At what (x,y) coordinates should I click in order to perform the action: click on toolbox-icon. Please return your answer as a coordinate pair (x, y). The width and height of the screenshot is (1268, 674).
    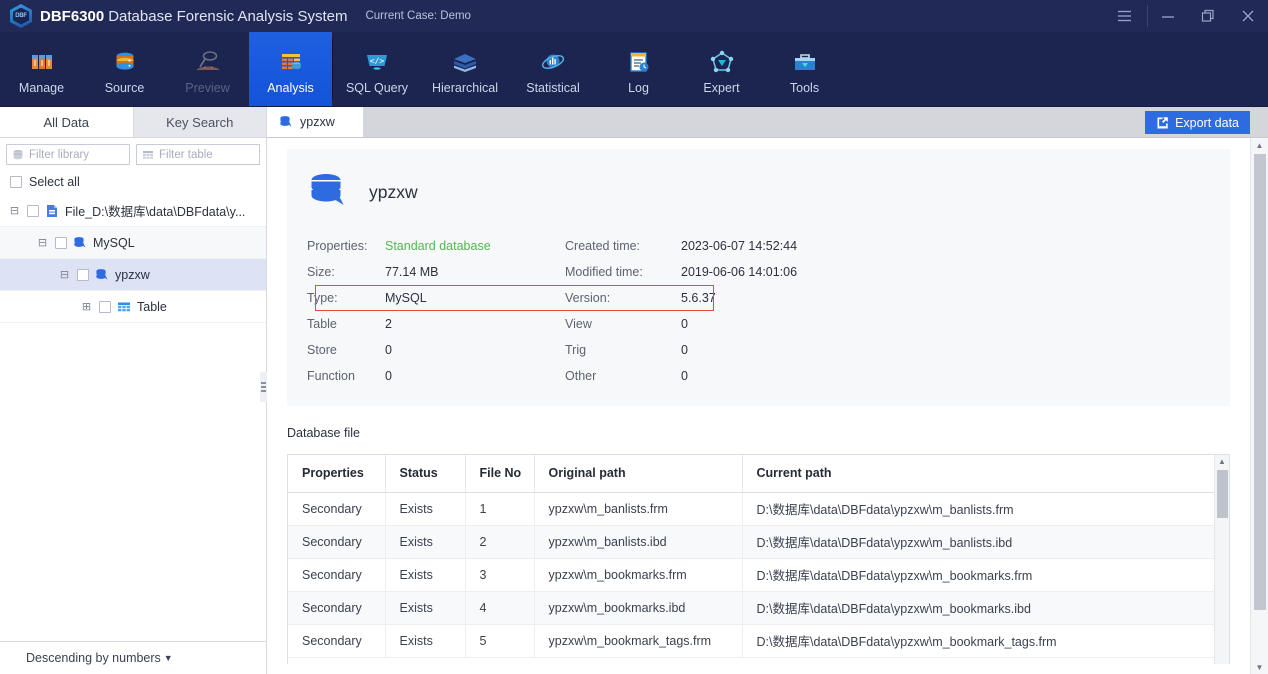
    Looking at the image, I should click on (804, 61).